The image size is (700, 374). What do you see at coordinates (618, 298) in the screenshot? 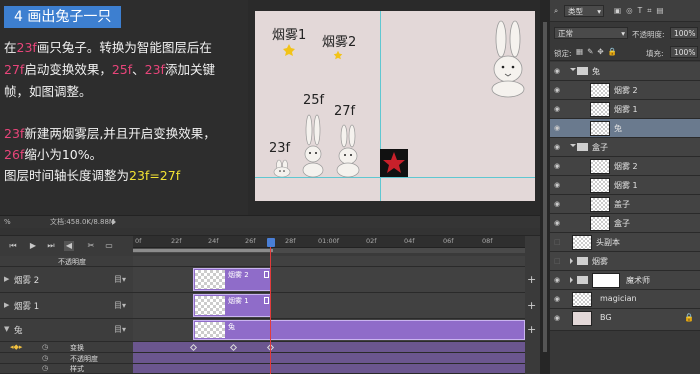
I see `layer-name: magician` at bounding box center [618, 298].